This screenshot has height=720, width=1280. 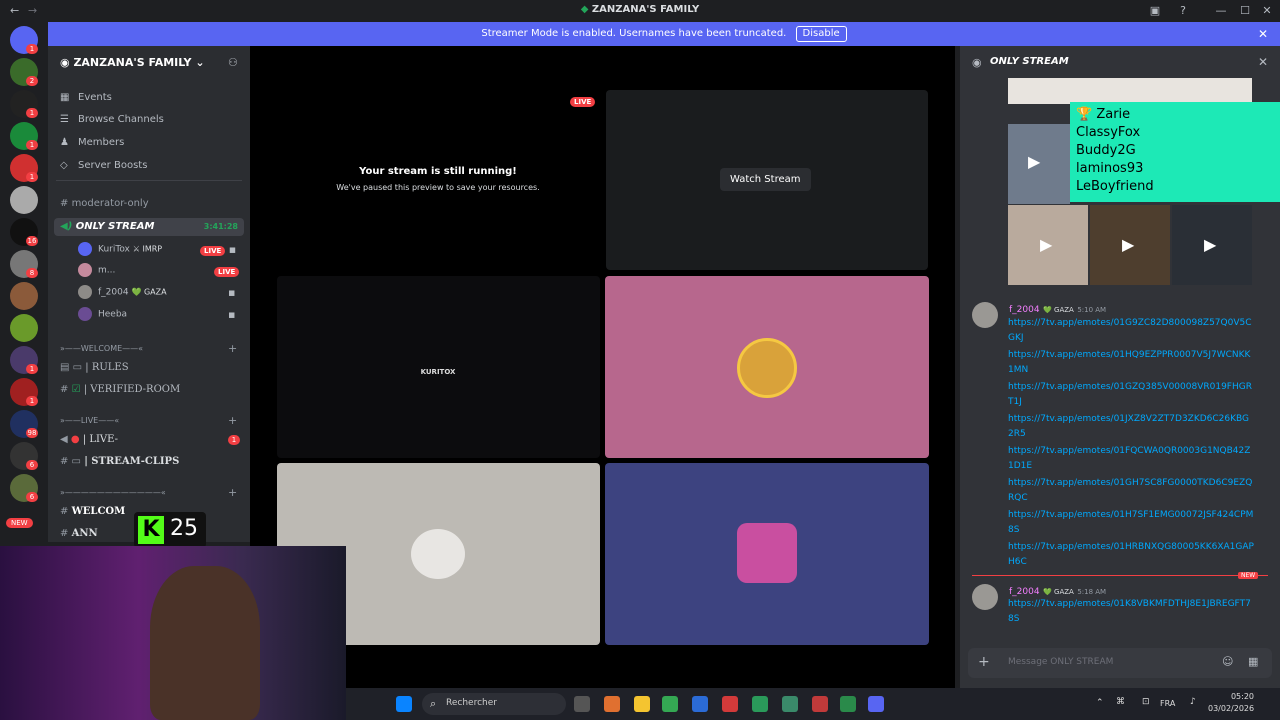 I want to click on close-window-button: ✕, so click(x=1267, y=11).